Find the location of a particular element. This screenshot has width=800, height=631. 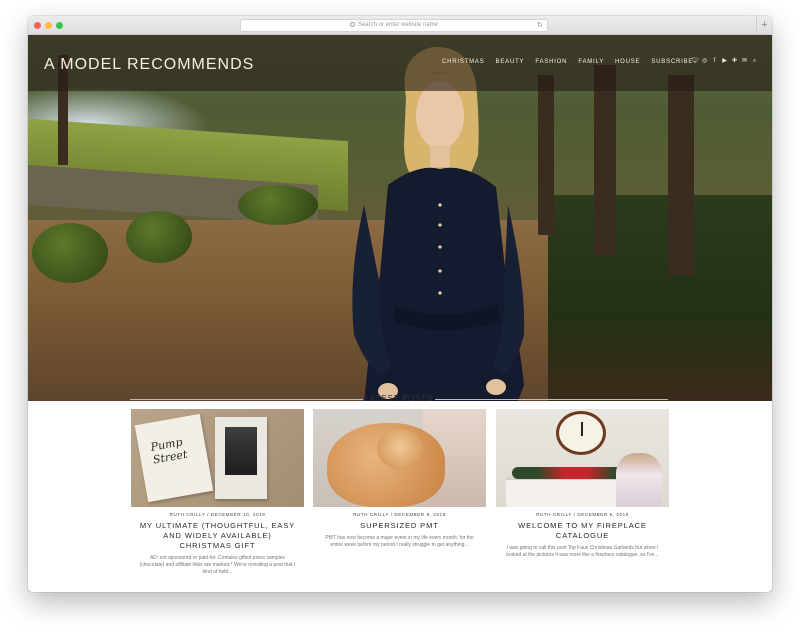

address-bar: Search or enter website name ↻ is located at coordinates (394, 25).